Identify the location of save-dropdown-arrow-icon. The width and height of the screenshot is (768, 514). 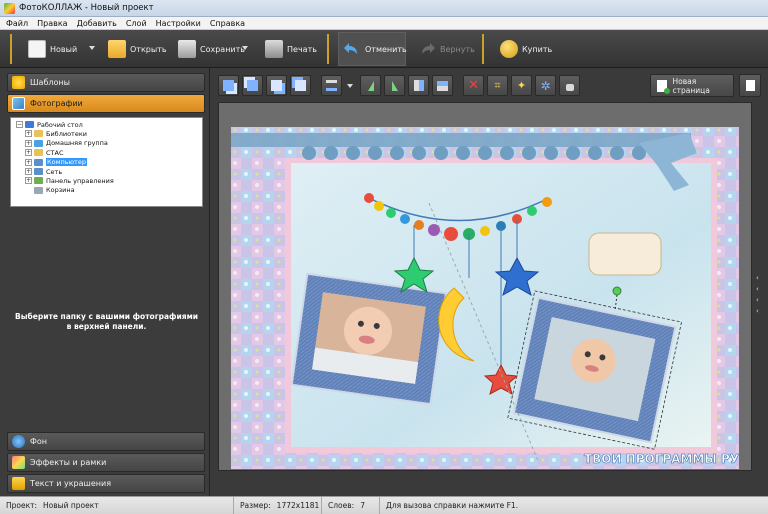
(245, 48).